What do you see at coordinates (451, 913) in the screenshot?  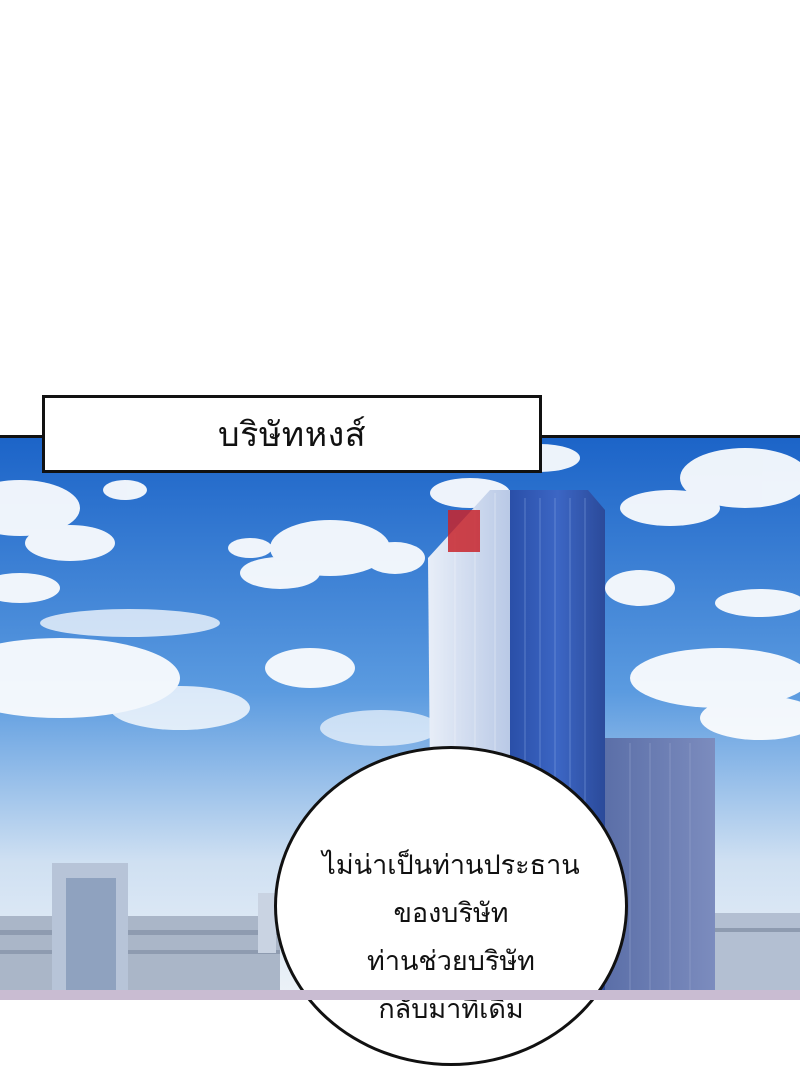 I see `speech-line: ของบริษัท` at bounding box center [451, 913].